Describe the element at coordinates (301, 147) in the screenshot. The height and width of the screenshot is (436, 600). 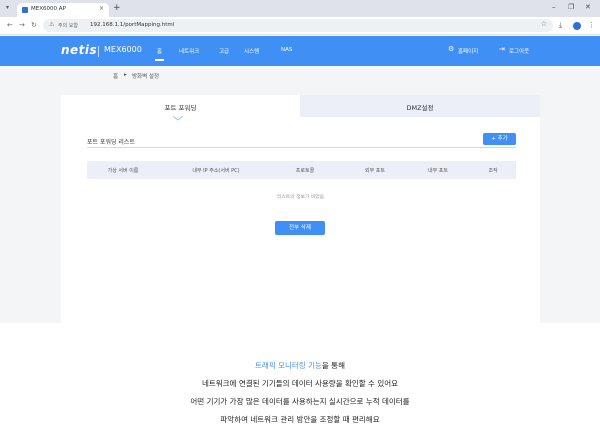
I see `list-title-divider` at that location.